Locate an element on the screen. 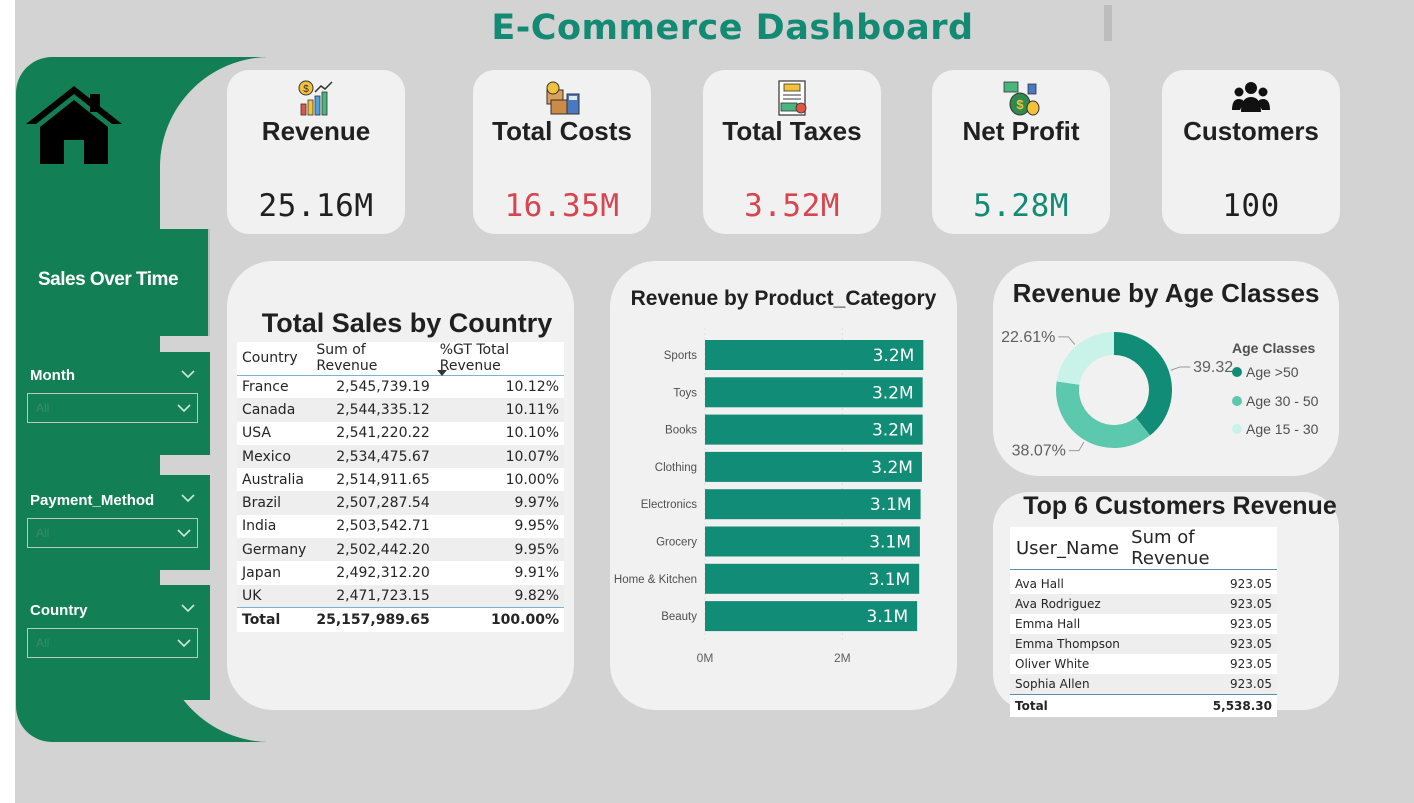 The image size is (1414, 803). payment-method-select: All is located at coordinates (112, 533).